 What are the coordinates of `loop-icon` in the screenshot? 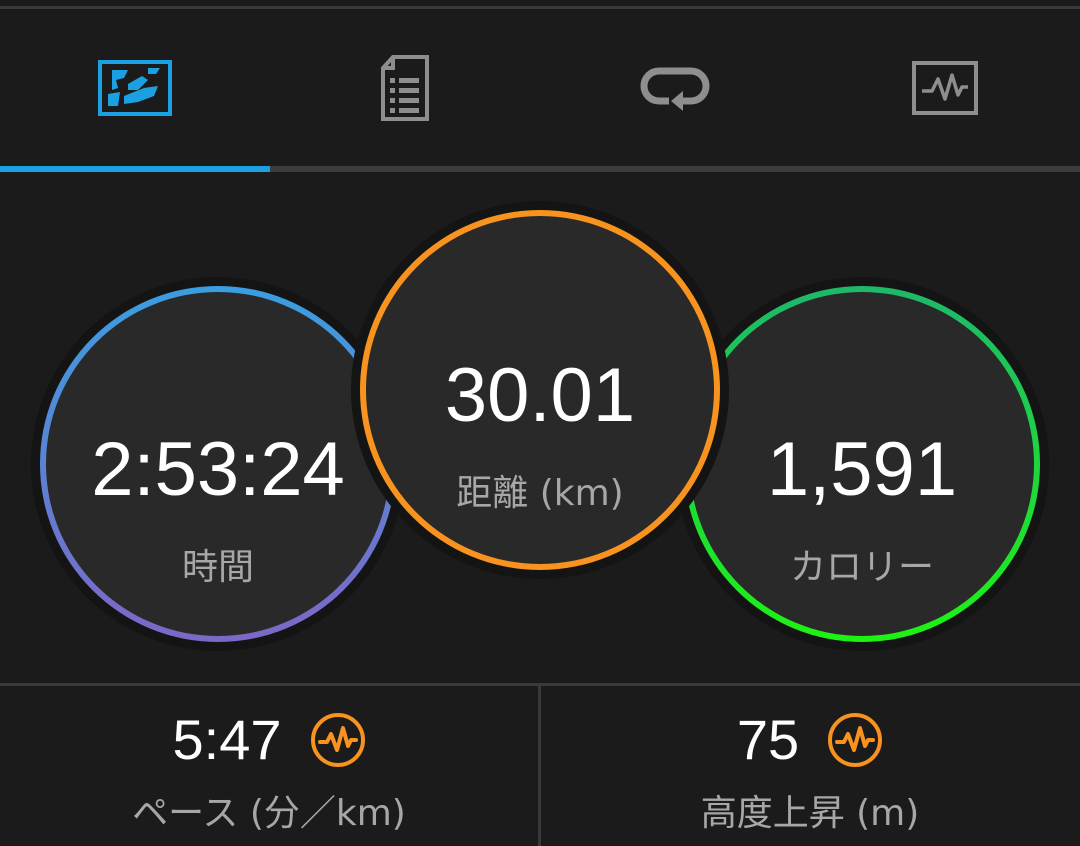 It's located at (675, 89).